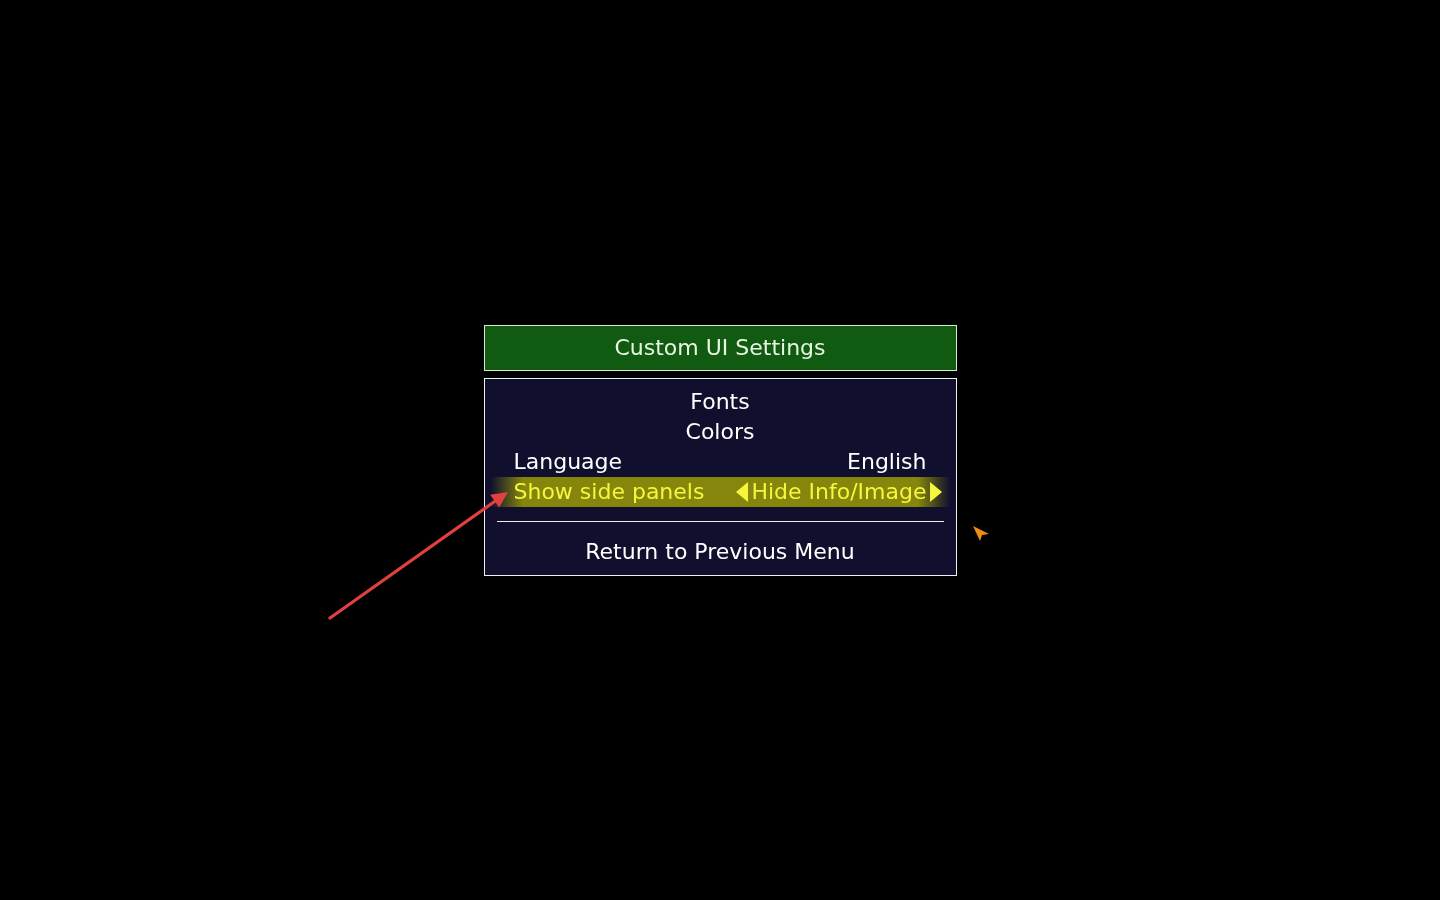  I want to click on menu-item: Colors, so click(720, 431).